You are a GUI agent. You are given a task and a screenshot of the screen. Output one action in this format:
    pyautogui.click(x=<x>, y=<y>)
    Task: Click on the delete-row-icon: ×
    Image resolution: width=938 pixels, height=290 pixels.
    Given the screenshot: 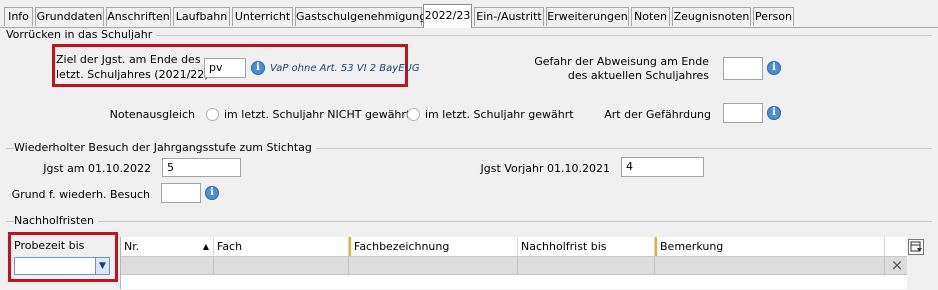 What is the action you would take?
    pyautogui.click(x=897, y=265)
    